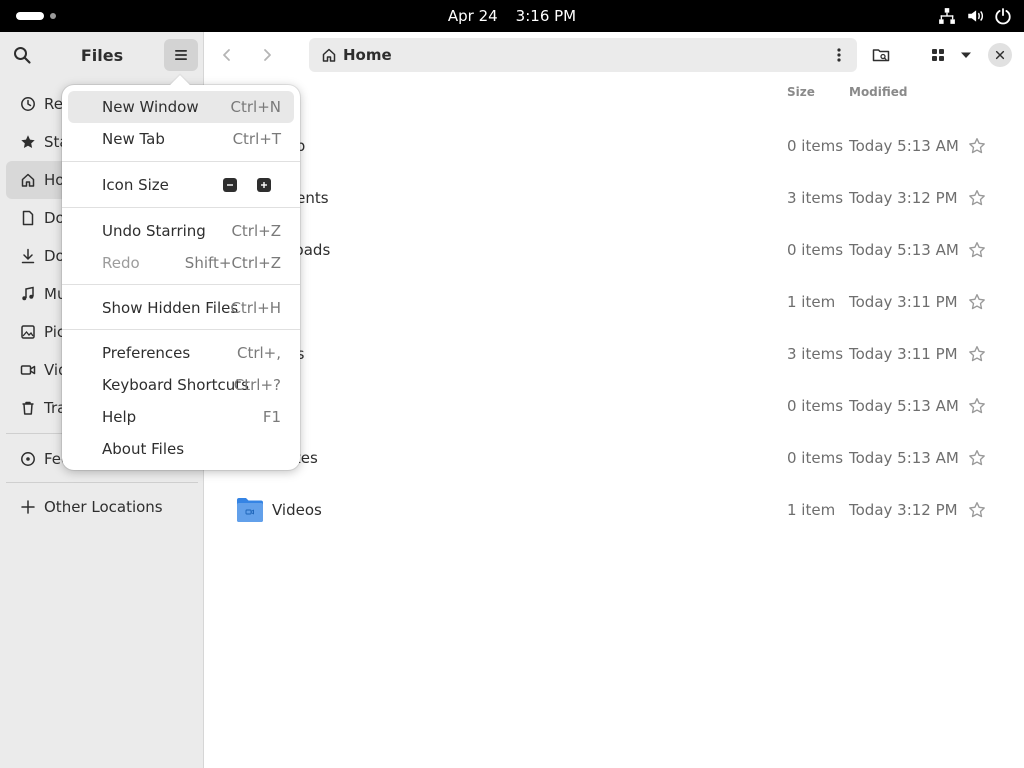  I want to click on download-icon, so click(28, 256).